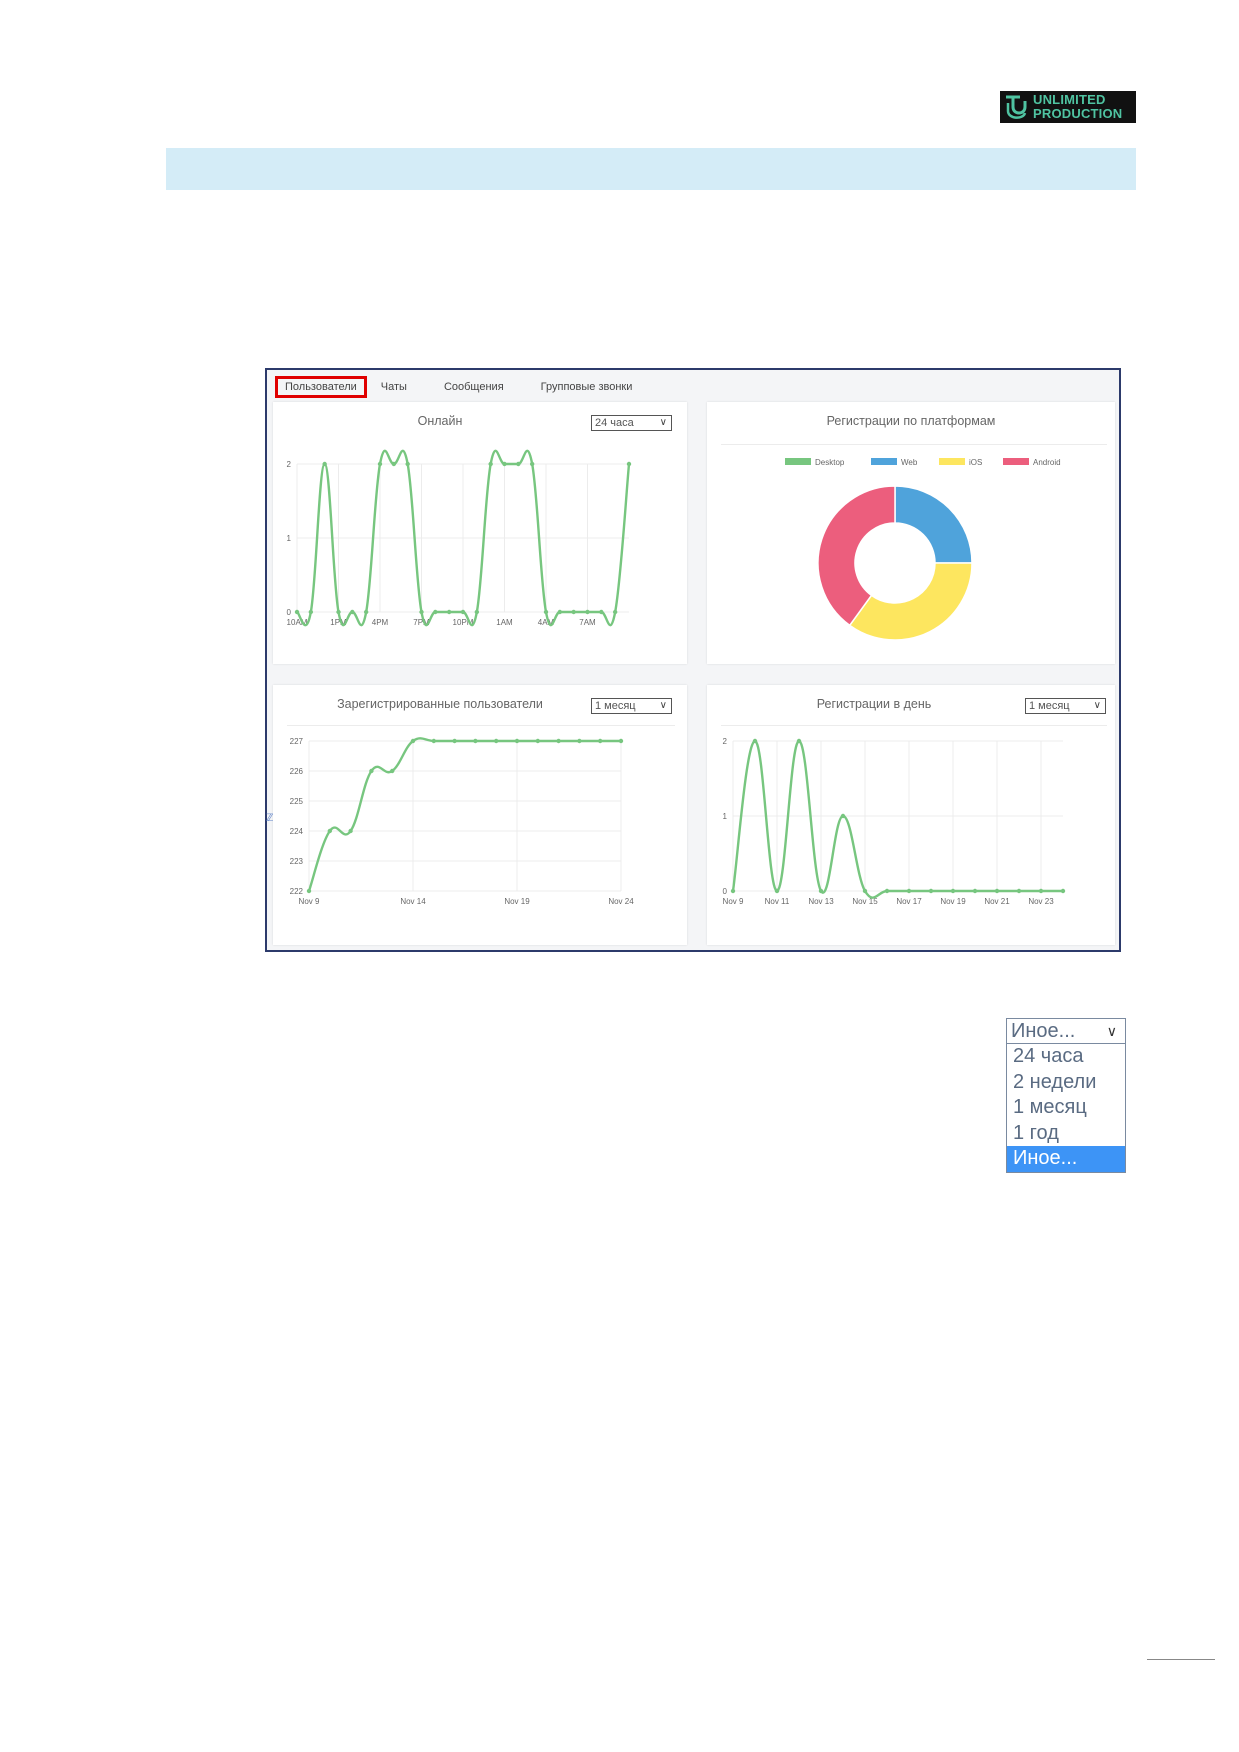  I want to click on legend-label: Desktop, so click(830, 462).